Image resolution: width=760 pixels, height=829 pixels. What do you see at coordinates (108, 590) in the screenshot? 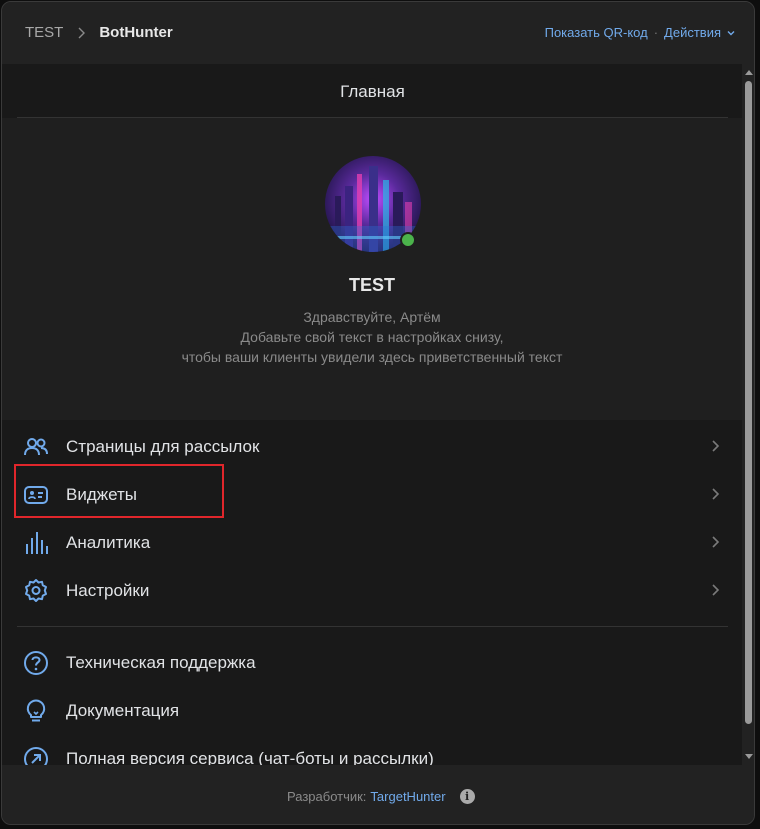
I see `menu-item-label: Настройки` at bounding box center [108, 590].